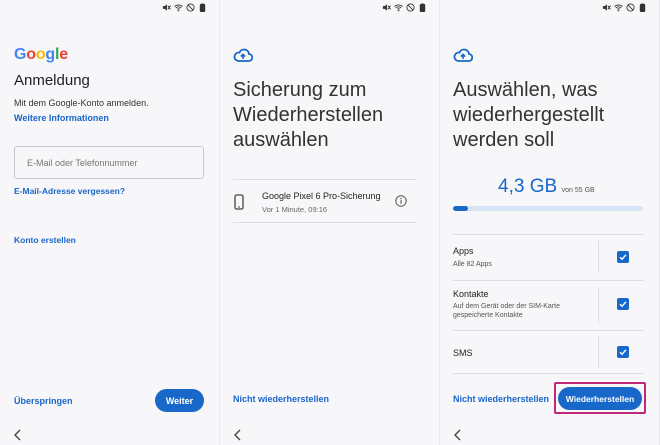 The image size is (660, 445). I want to click on backup-name: Google Pixel 6 Pro-Sicherung, so click(321, 196).